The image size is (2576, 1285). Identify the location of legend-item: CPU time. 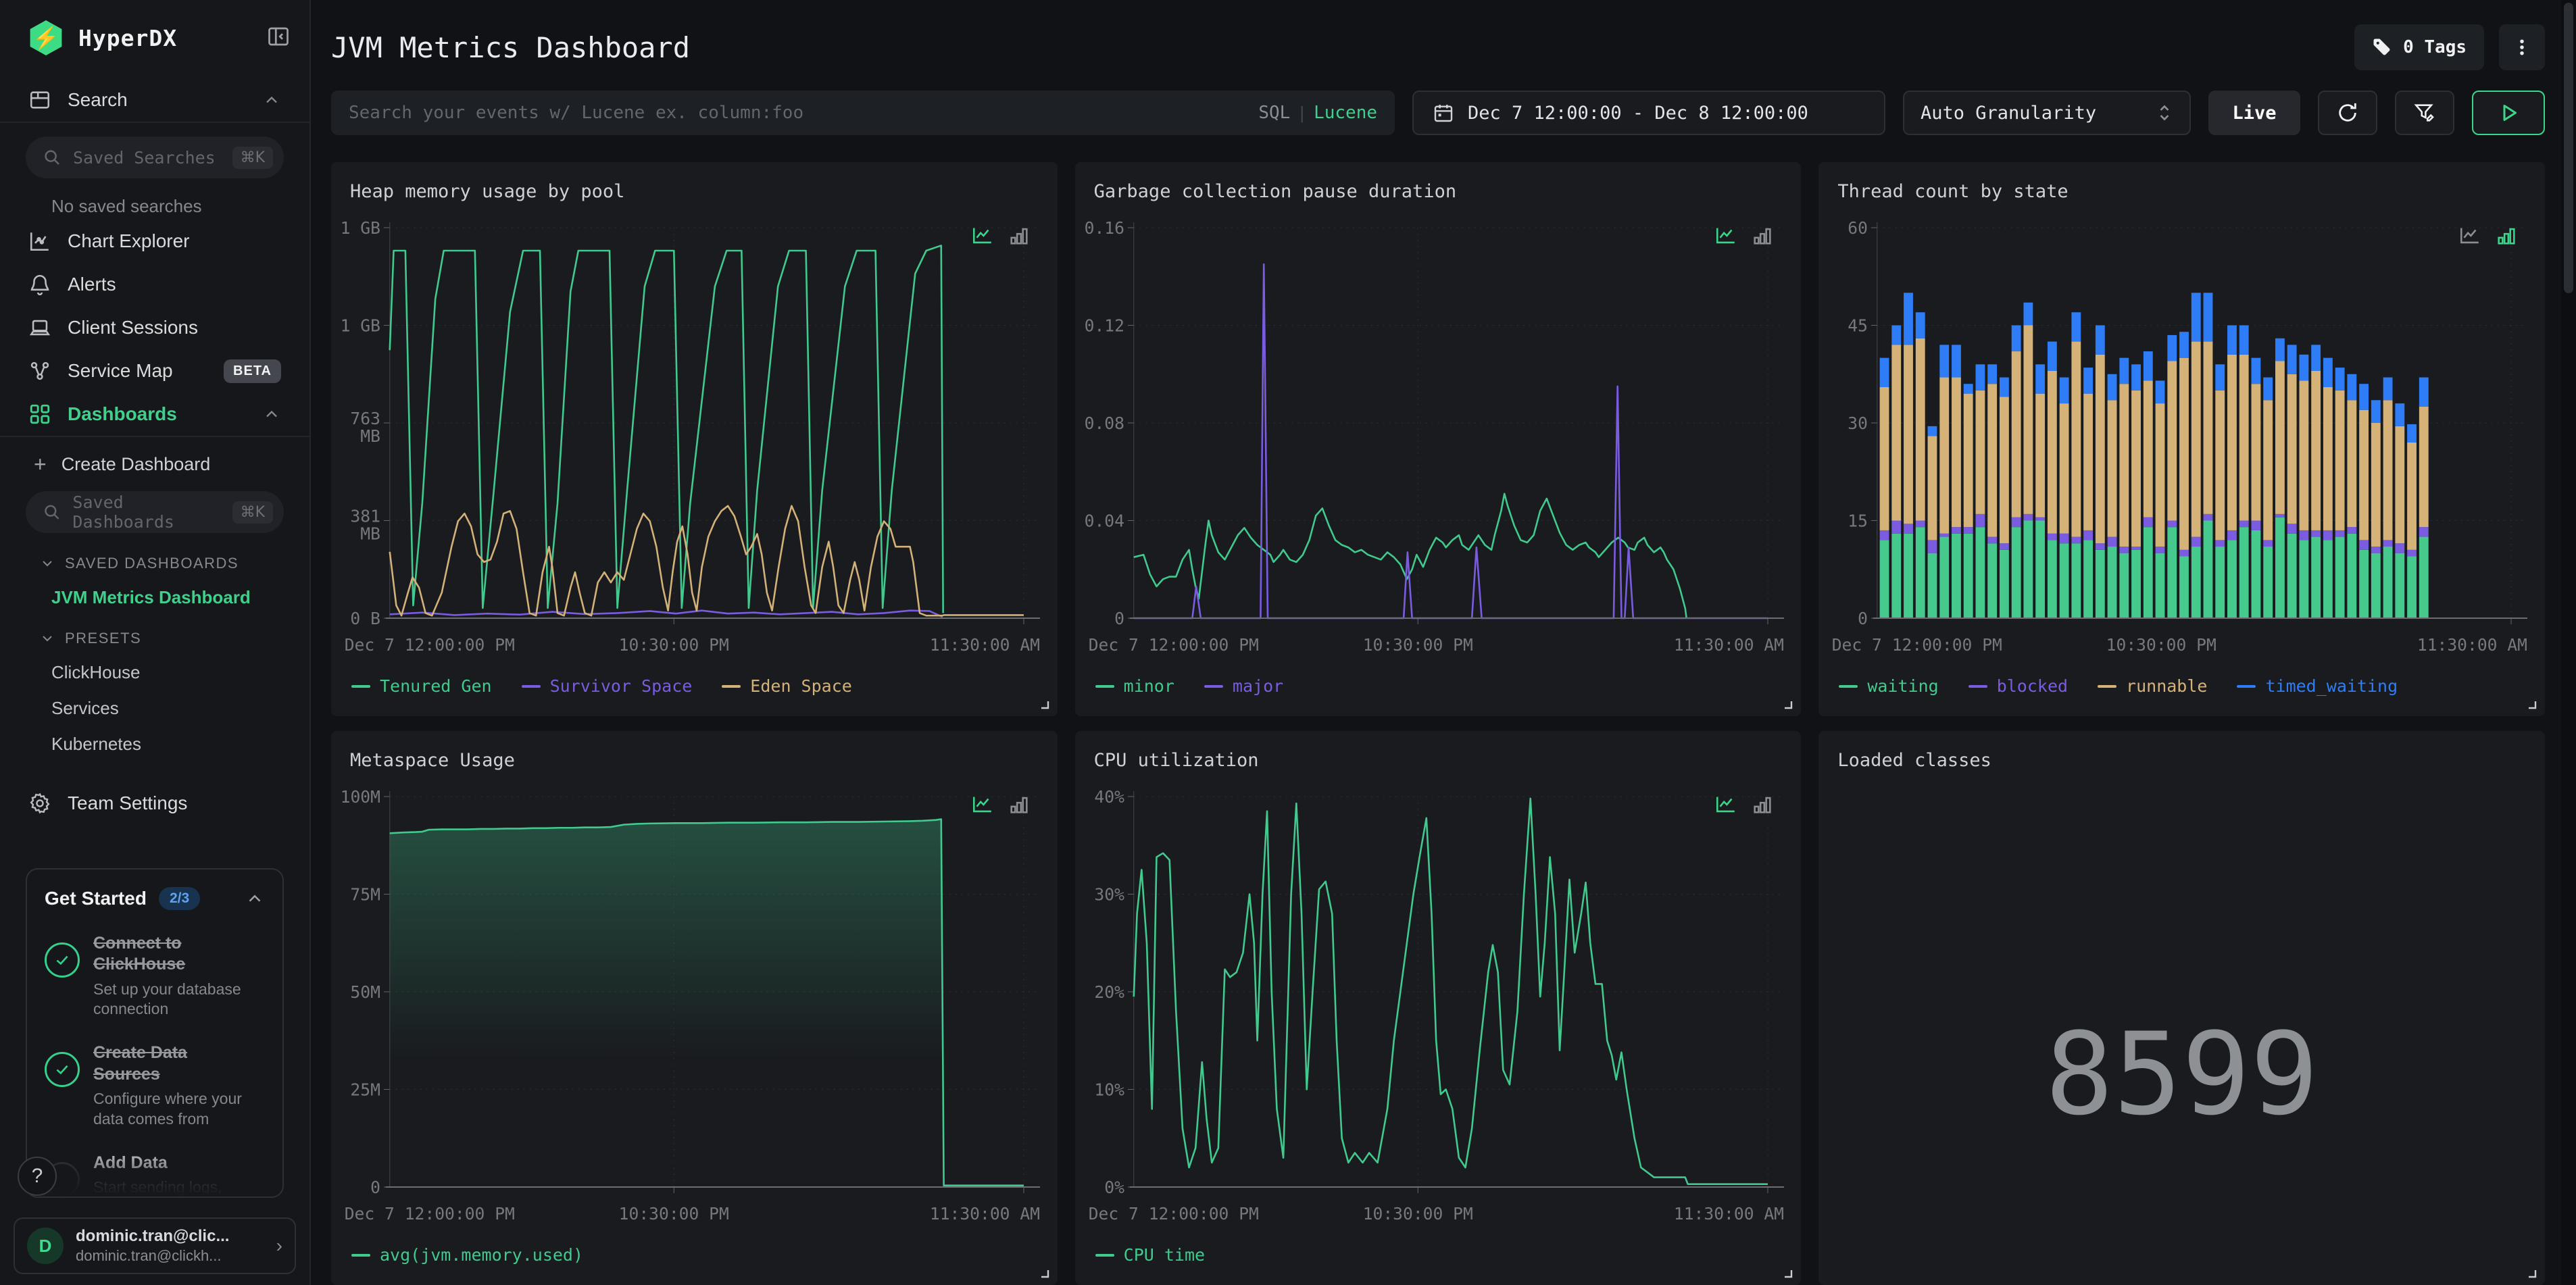
(1150, 1255).